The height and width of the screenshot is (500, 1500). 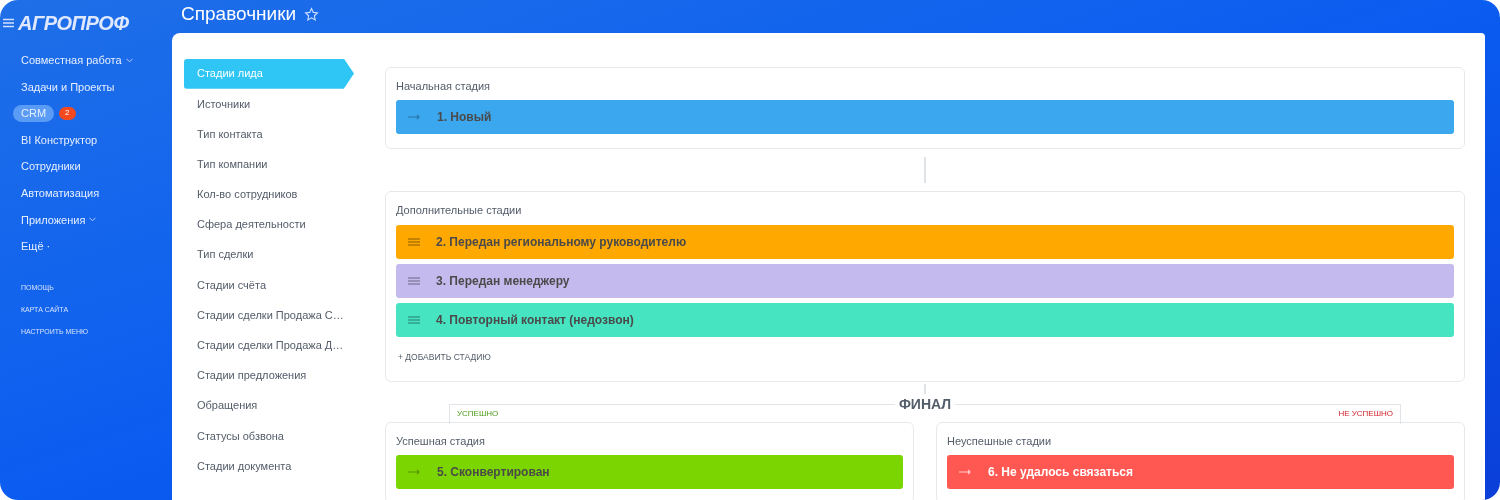 I want to click on logo: АГРОПРОФ, so click(x=73, y=23).